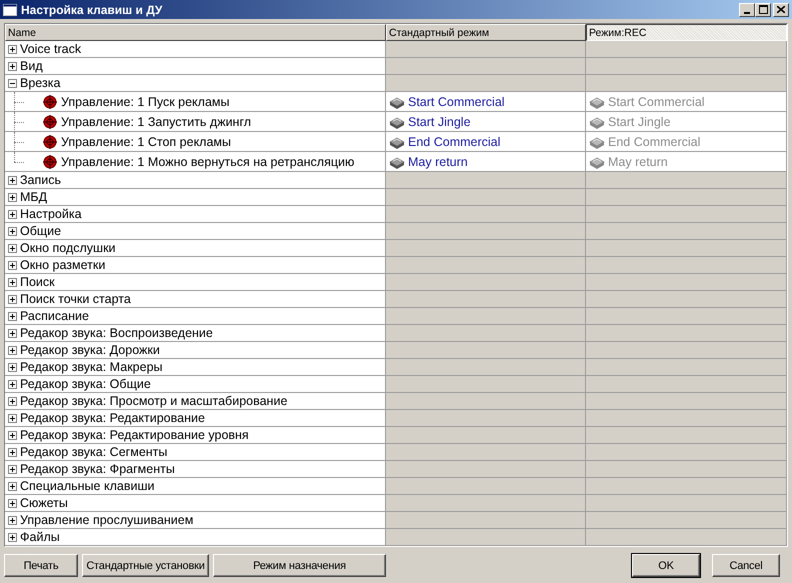 The width and height of the screenshot is (792, 583). Describe the element at coordinates (746, 565) in the screenshot. I see `dialog-button: Cancel` at that location.